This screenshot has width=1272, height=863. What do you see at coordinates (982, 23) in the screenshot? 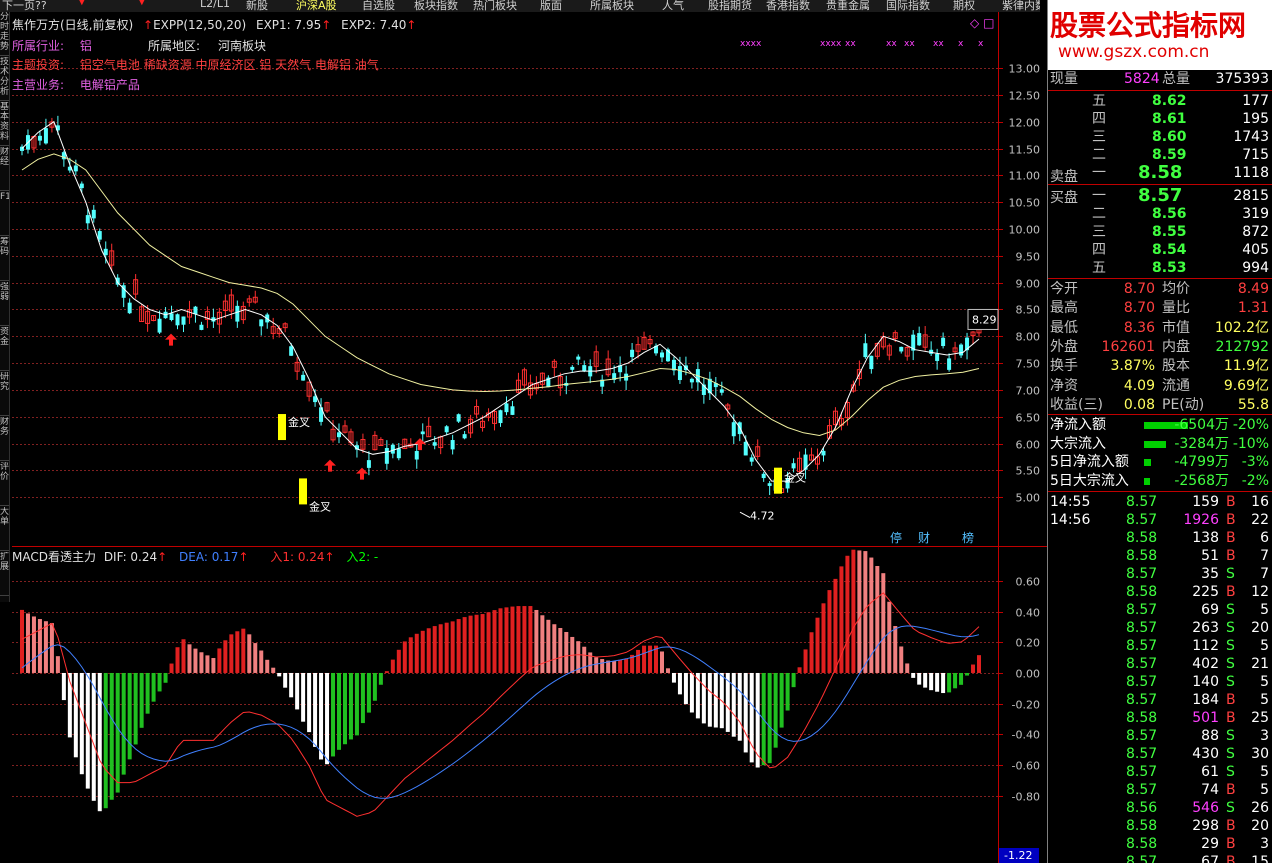
I see `corner-icons: ◇ □` at bounding box center [982, 23].